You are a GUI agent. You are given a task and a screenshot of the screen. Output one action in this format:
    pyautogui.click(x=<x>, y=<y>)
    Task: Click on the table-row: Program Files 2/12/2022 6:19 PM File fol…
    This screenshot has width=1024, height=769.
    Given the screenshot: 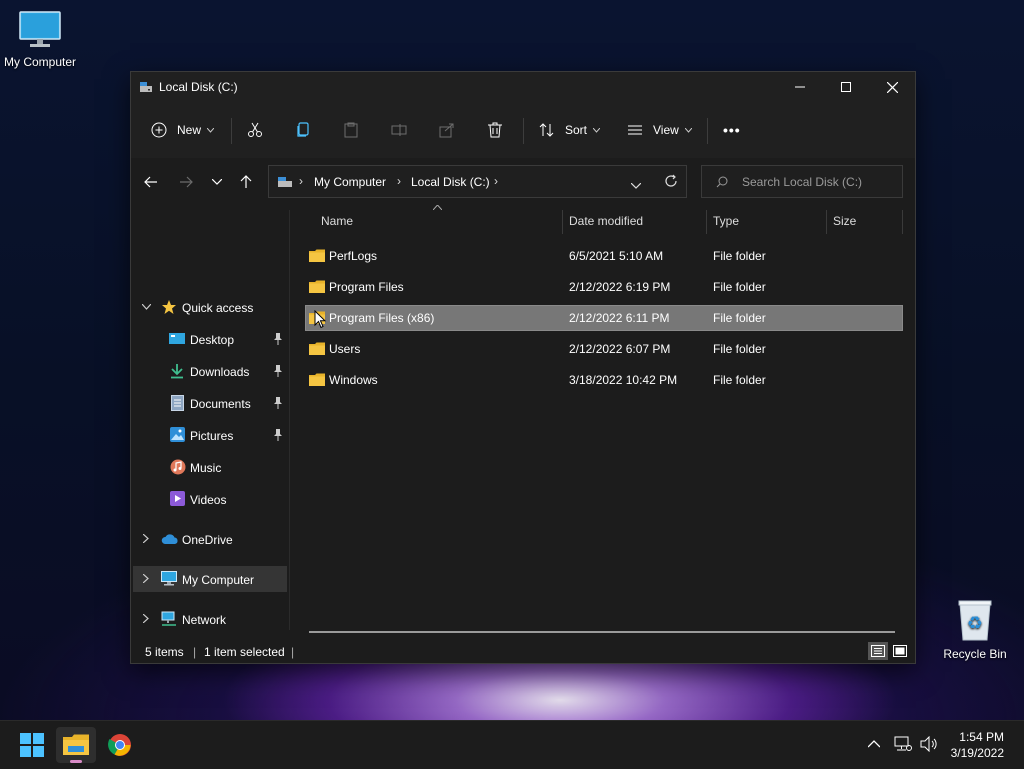 What is the action you would take?
    pyautogui.click(x=604, y=287)
    